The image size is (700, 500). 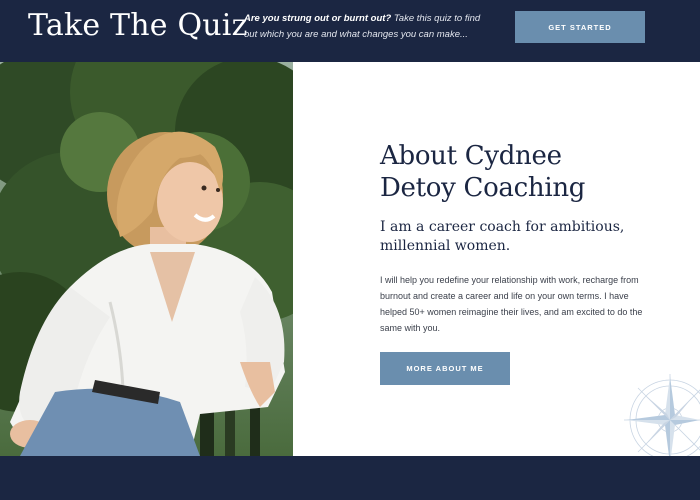 What do you see at coordinates (445, 368) in the screenshot?
I see `more-about-me-button: MORE ABOUT ME` at bounding box center [445, 368].